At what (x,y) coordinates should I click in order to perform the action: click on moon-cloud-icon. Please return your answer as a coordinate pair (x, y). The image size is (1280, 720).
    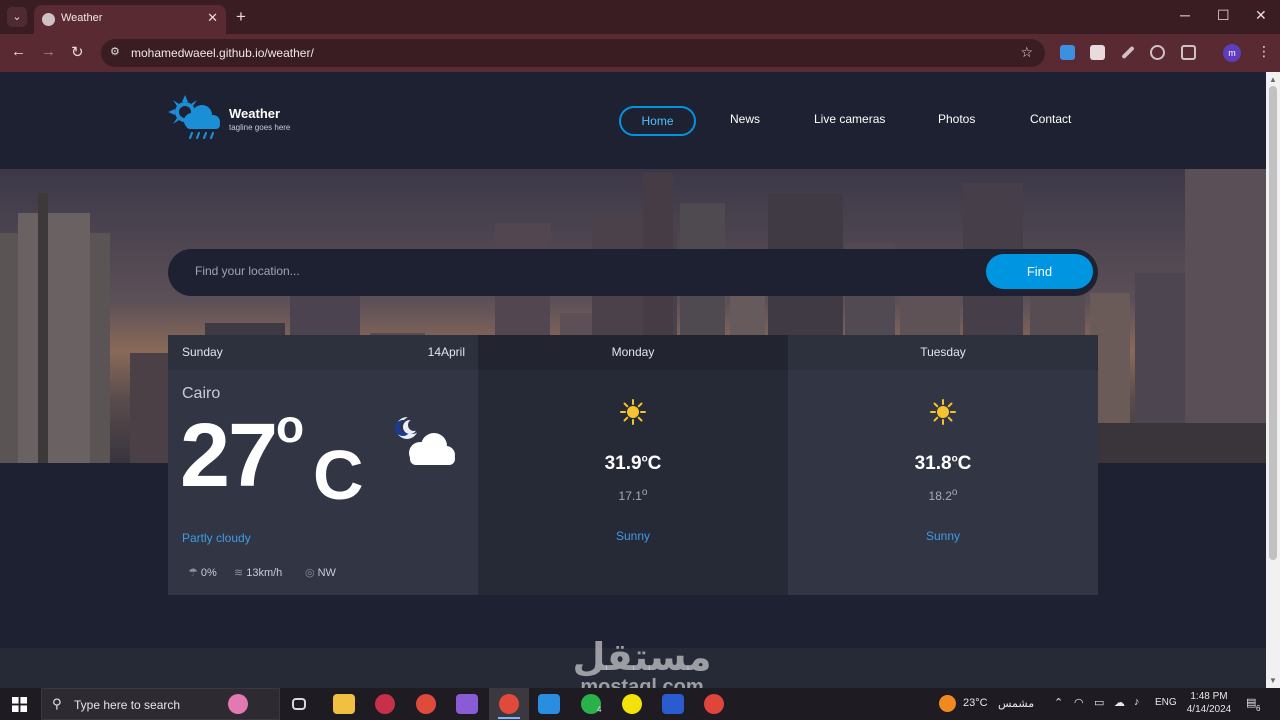
    Looking at the image, I should click on (425, 440).